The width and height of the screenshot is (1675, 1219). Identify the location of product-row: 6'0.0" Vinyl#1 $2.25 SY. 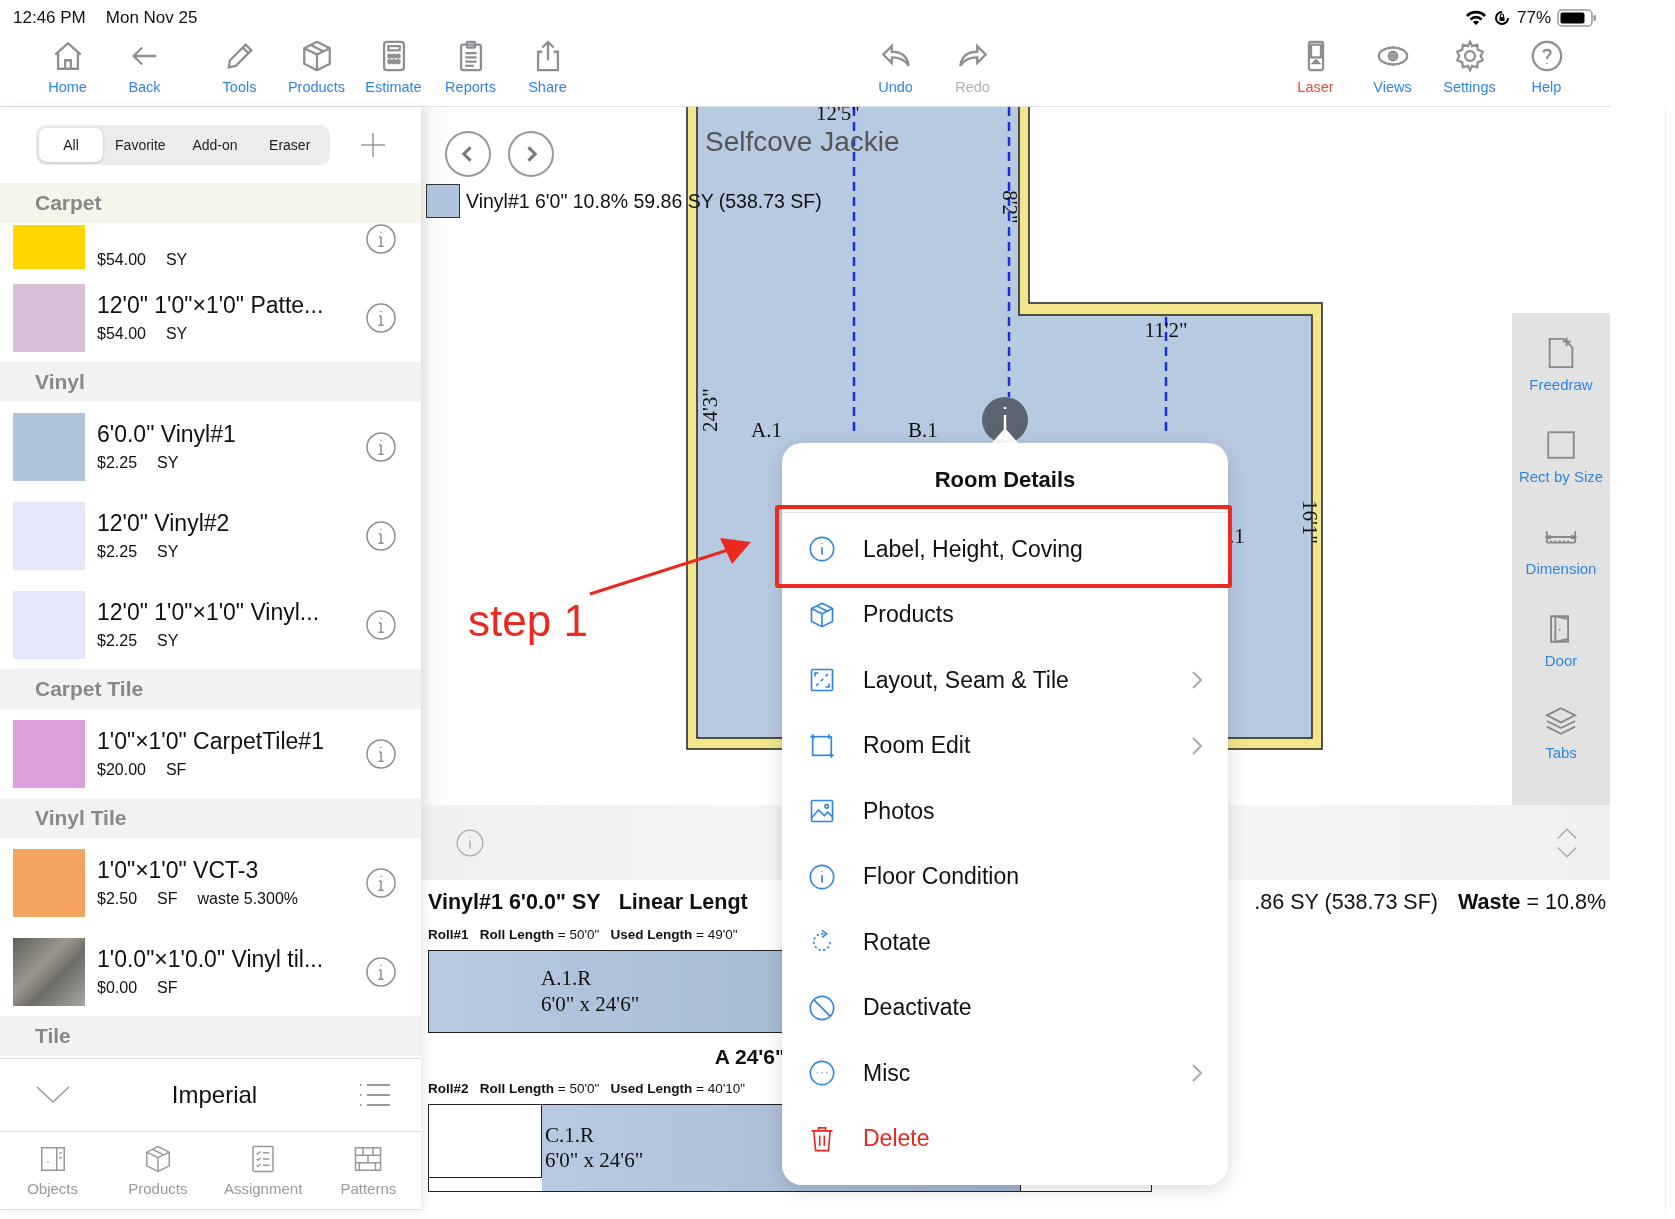
(210, 446).